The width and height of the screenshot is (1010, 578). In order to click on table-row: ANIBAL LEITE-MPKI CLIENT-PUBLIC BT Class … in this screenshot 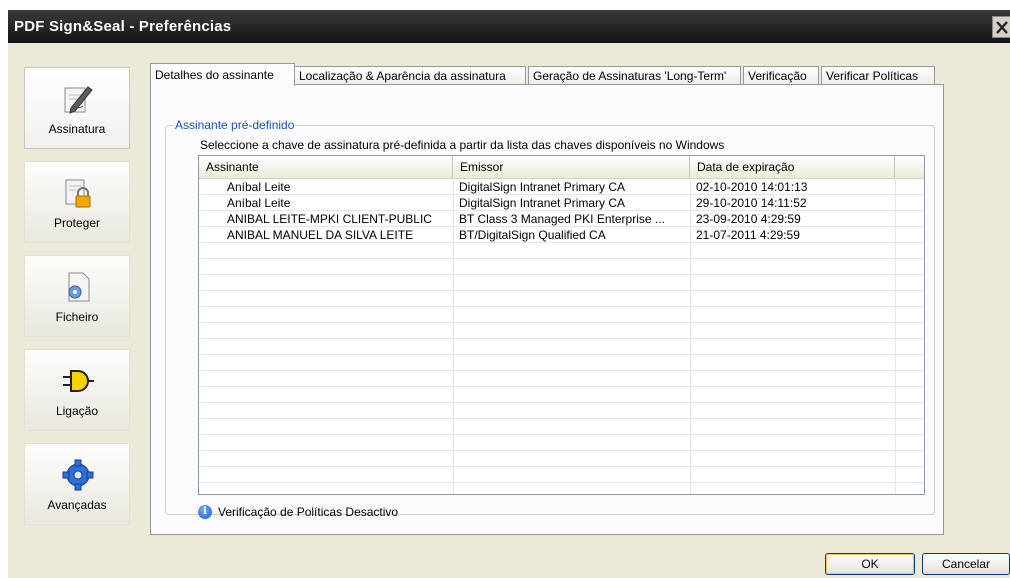, I will do `click(561, 219)`.